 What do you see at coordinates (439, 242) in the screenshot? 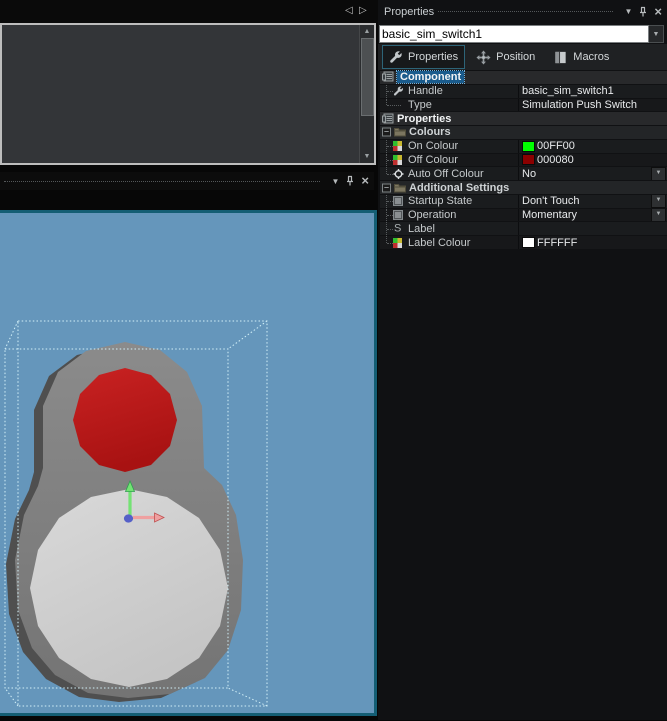
I see `property-label: Label Colour` at bounding box center [439, 242].